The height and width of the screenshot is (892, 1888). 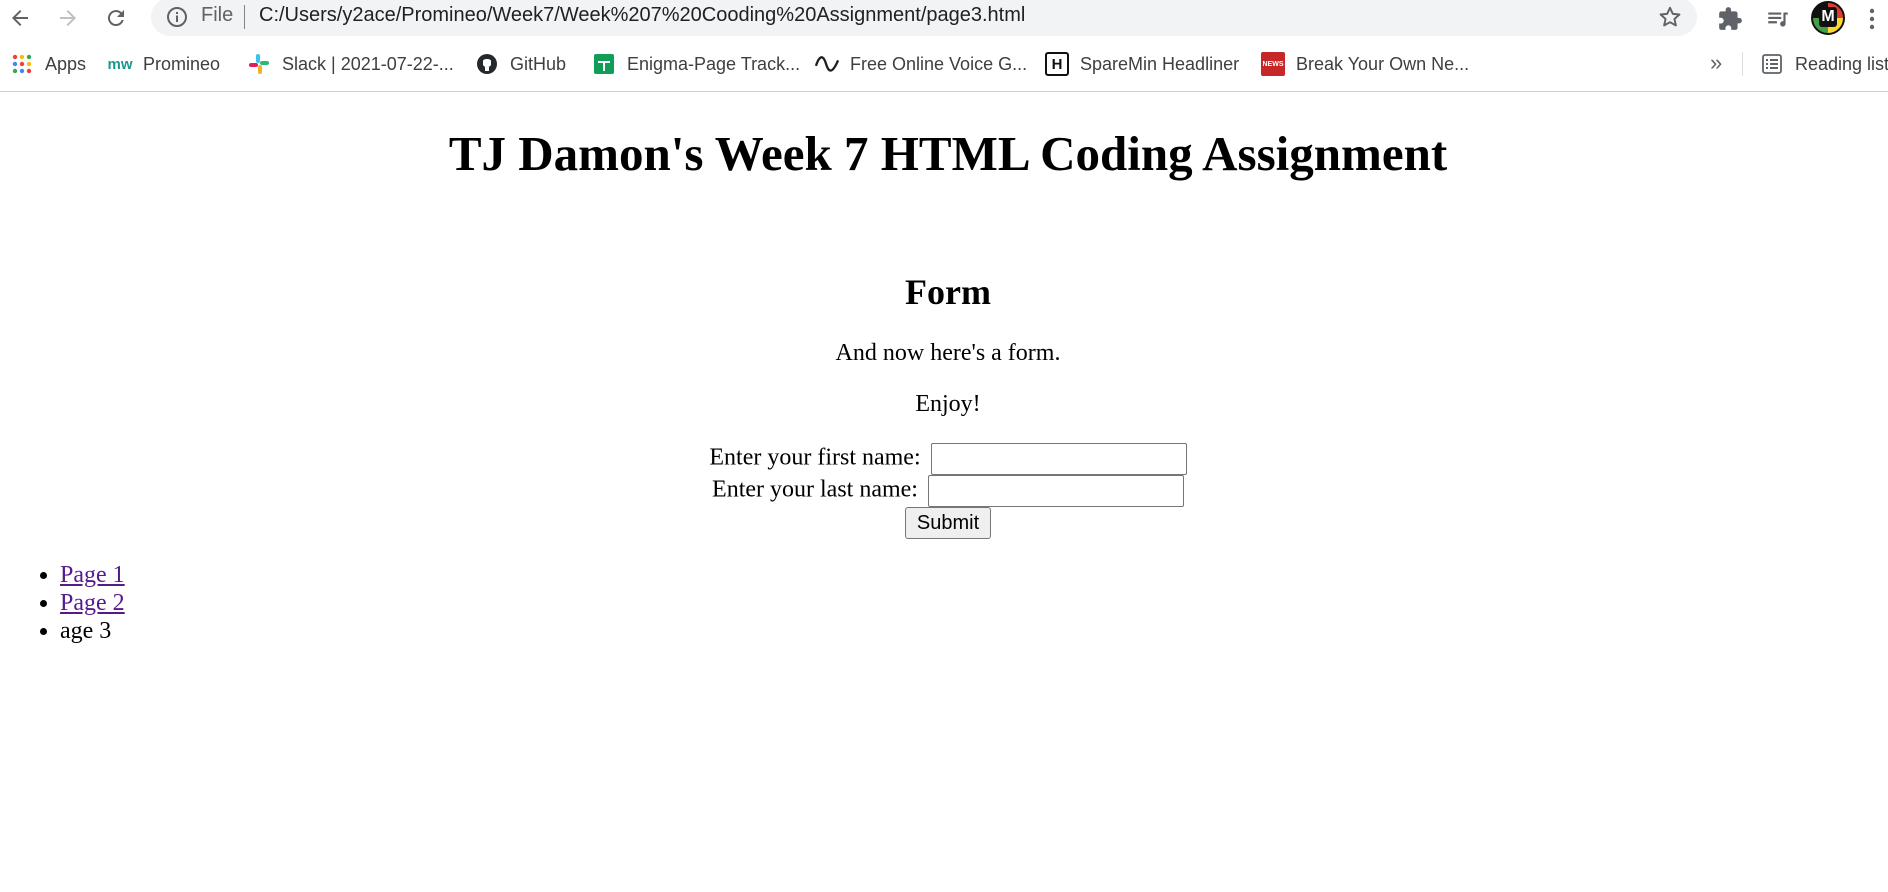 I want to click on bookmark-github: GitHub, so click(x=520, y=64).